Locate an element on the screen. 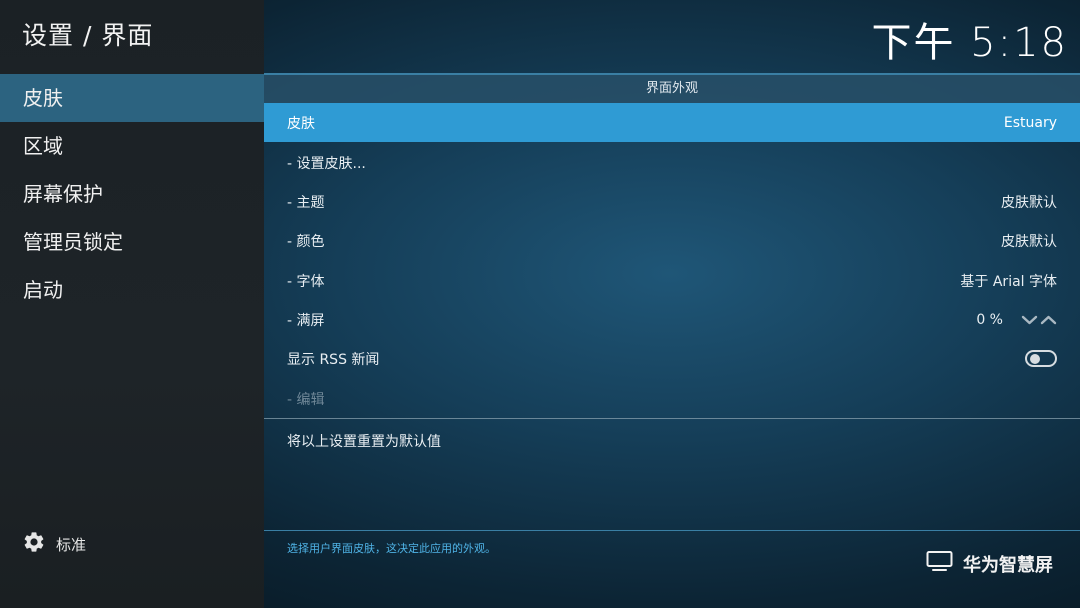  setting-label: - 颜色 is located at coordinates (306, 241).